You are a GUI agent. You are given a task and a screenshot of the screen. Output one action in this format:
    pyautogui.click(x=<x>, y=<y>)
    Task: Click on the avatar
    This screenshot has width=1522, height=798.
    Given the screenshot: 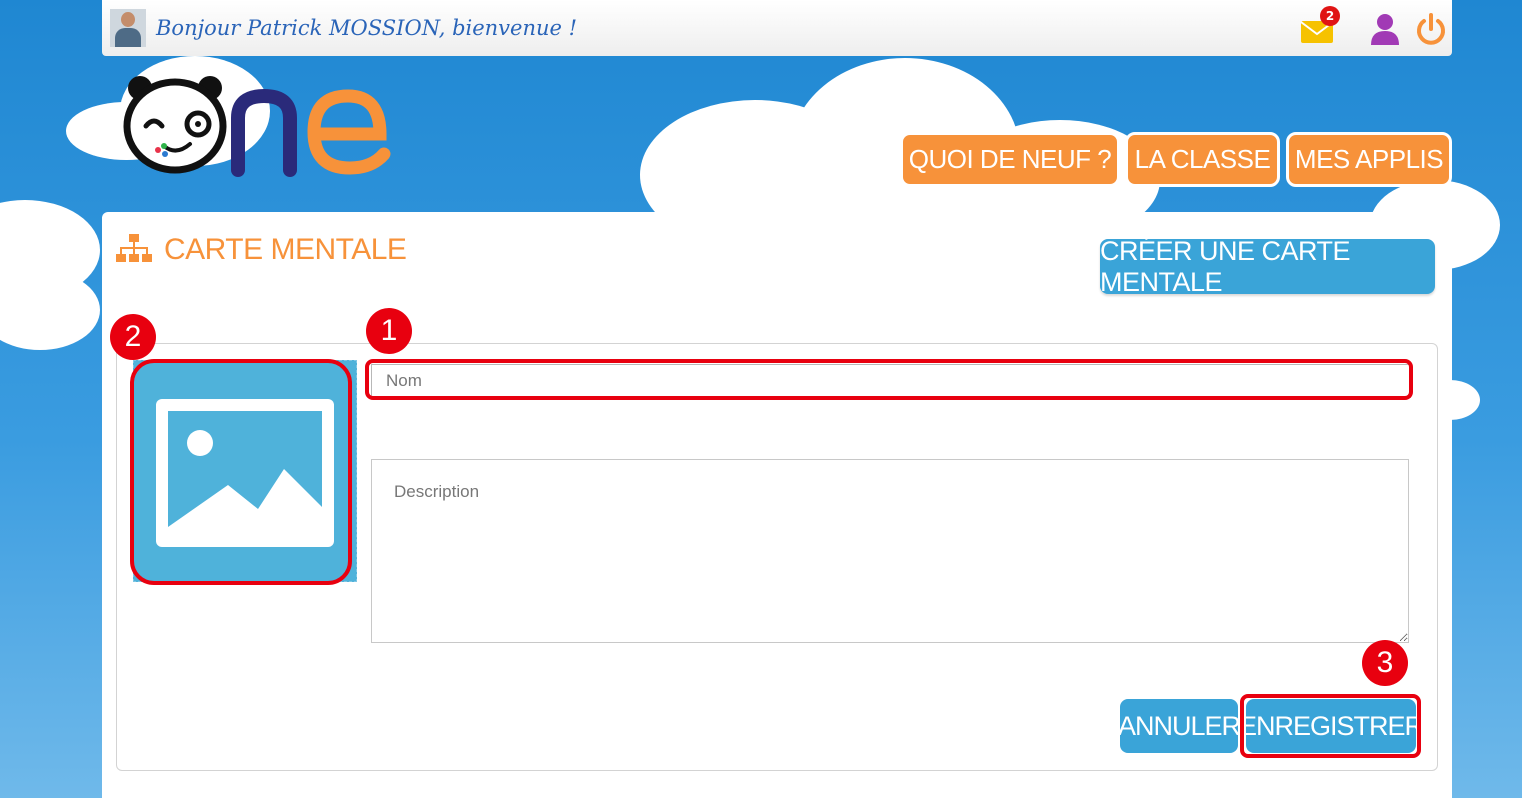 What is the action you would take?
    pyautogui.click(x=128, y=28)
    